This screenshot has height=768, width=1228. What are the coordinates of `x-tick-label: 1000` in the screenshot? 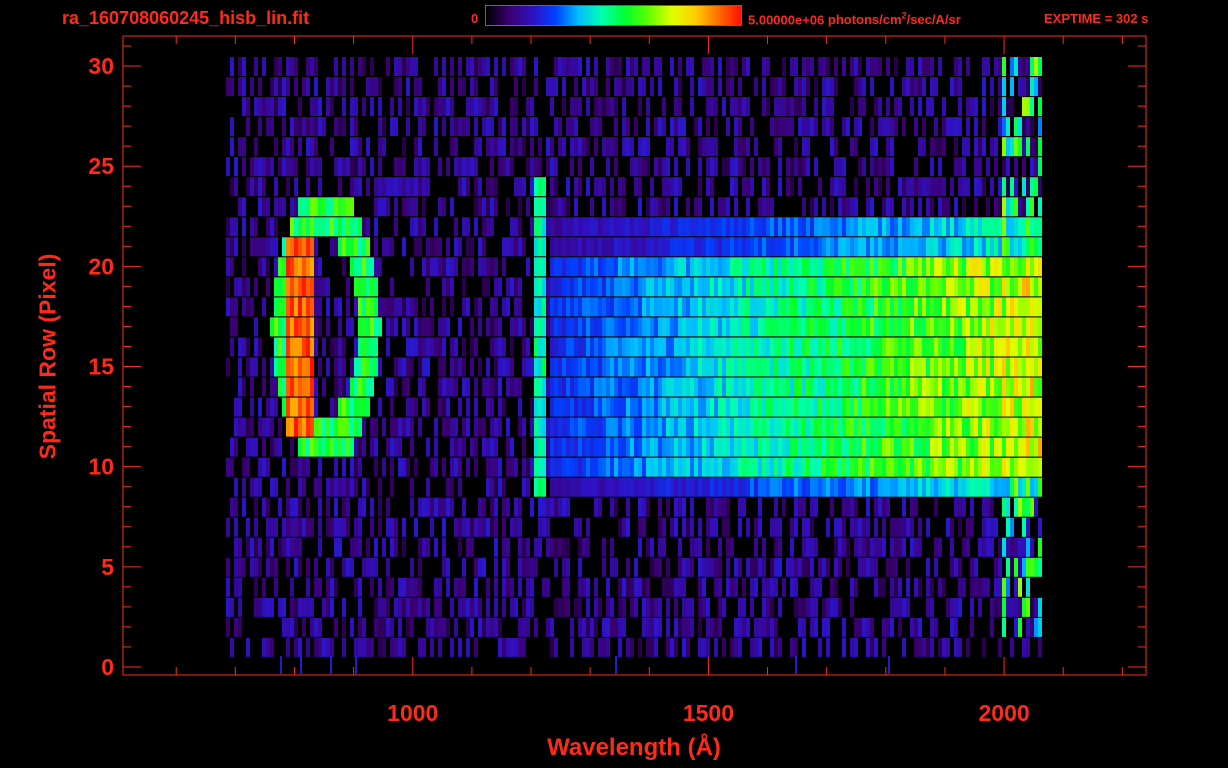 It's located at (412, 713).